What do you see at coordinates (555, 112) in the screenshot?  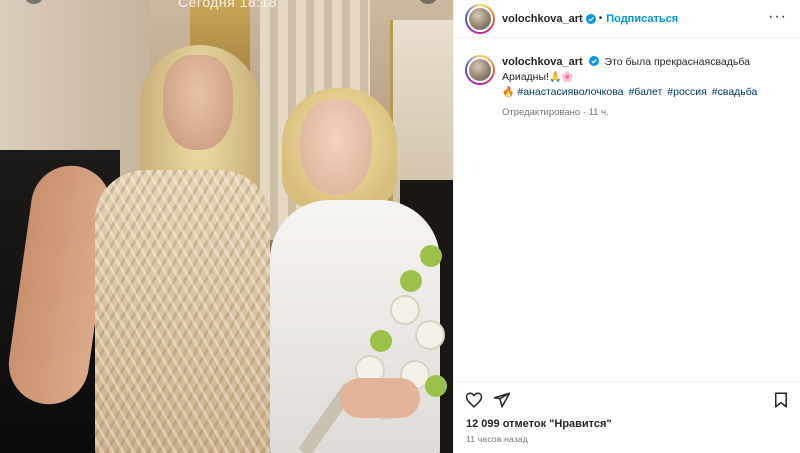 I see `edited-label: Отредактировано · 11 ч.` at bounding box center [555, 112].